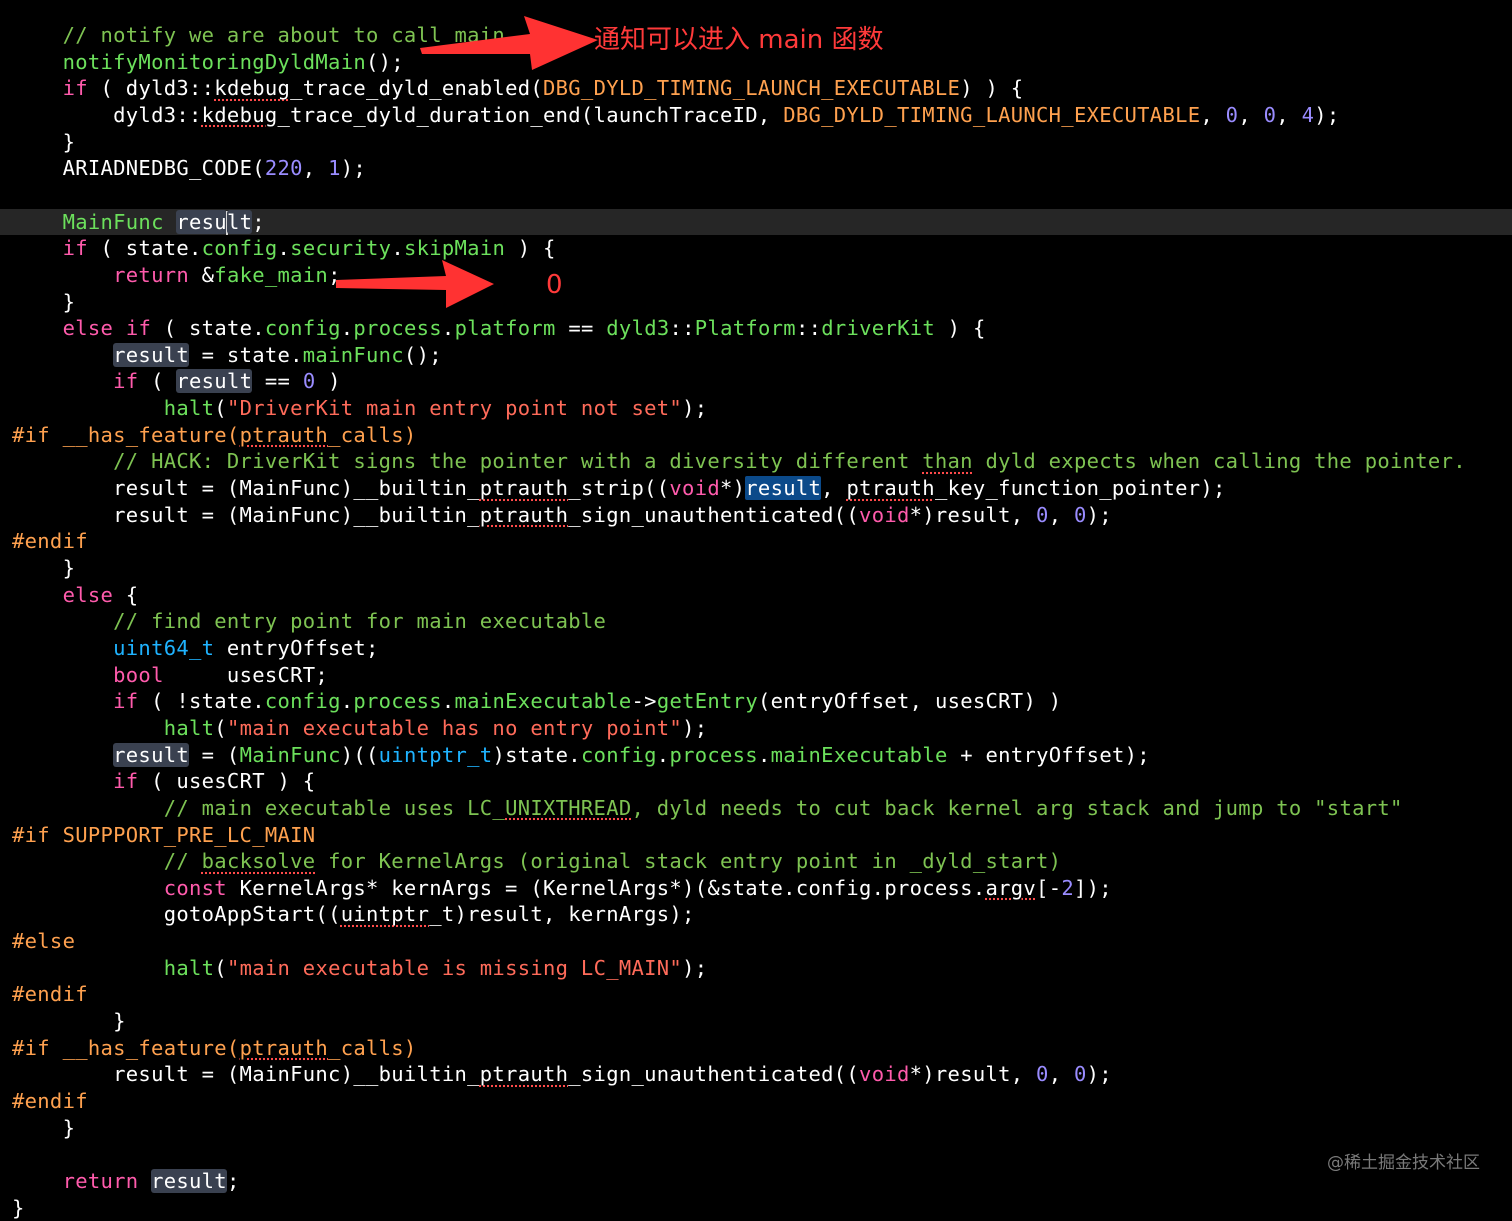 Image resolution: width=1512 pixels, height=1221 pixels. What do you see at coordinates (732, 488) in the screenshot?
I see `code-token: *)` at bounding box center [732, 488].